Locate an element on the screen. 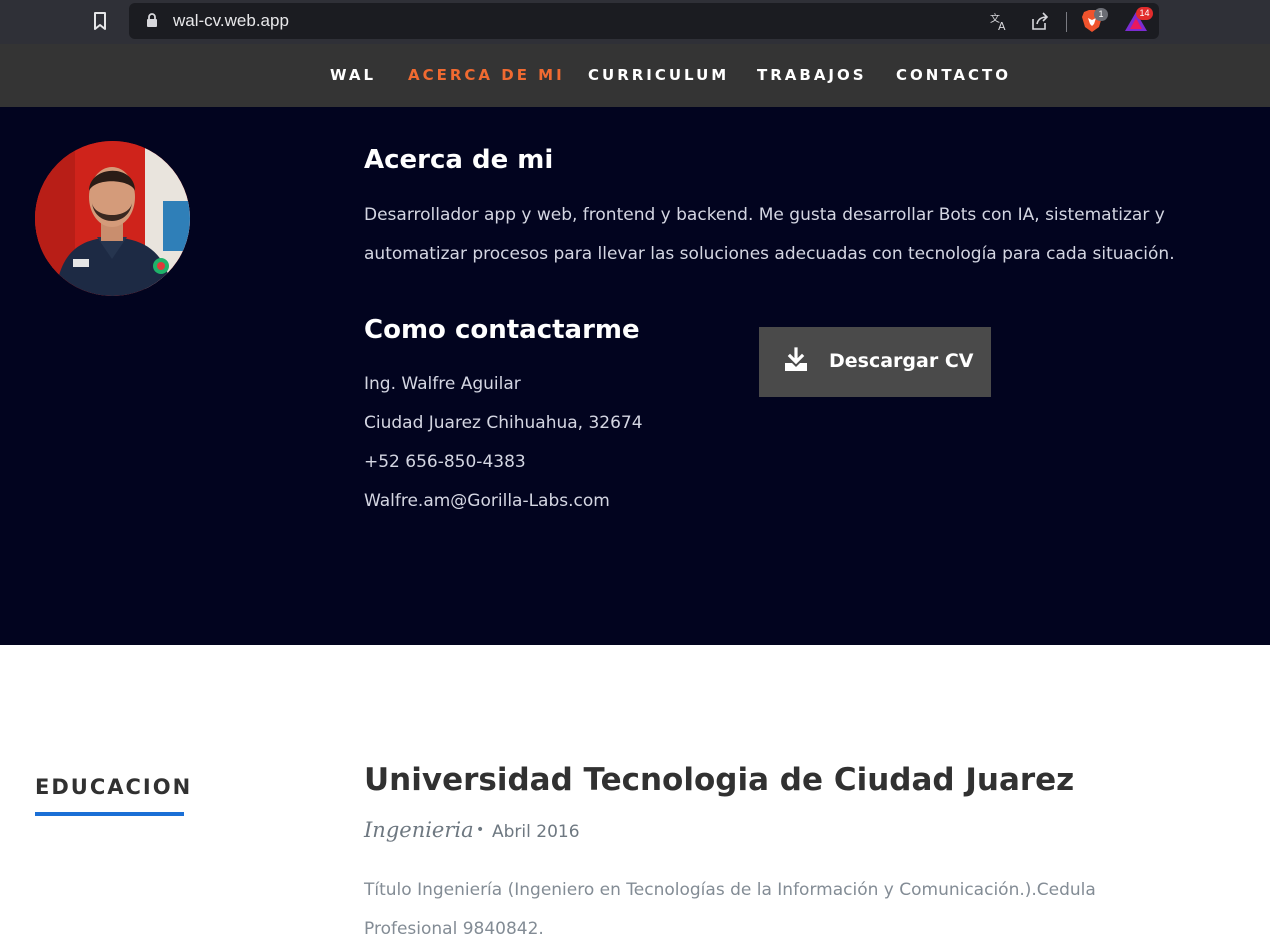  contact-title: Como contactarme is located at coordinates (502, 330).